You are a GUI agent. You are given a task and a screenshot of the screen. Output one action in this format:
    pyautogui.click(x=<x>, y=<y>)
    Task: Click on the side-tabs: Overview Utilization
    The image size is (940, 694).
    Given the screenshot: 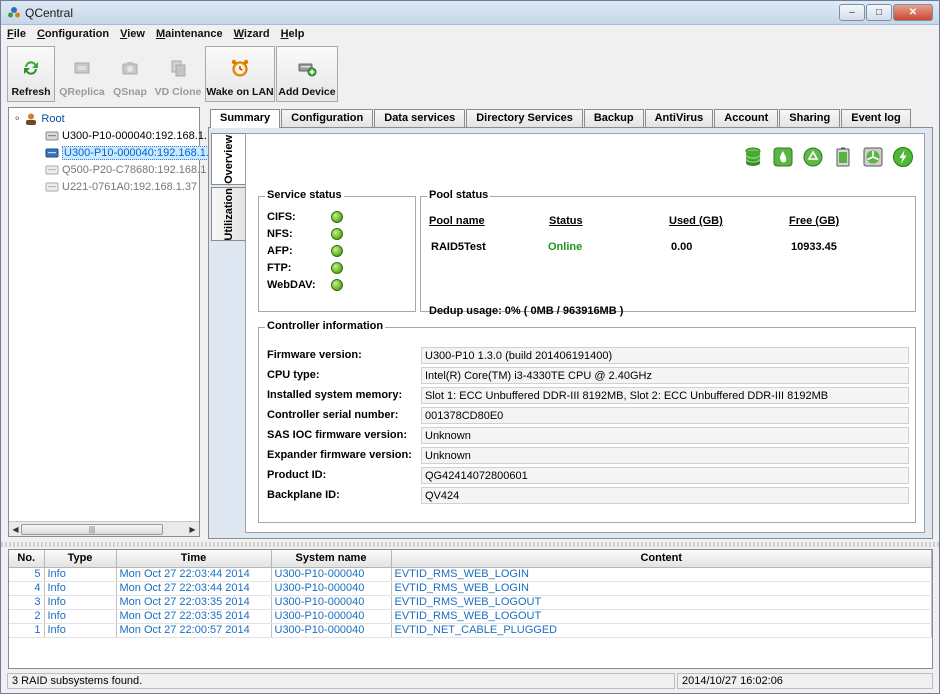 What is the action you would take?
    pyautogui.click(x=228, y=188)
    